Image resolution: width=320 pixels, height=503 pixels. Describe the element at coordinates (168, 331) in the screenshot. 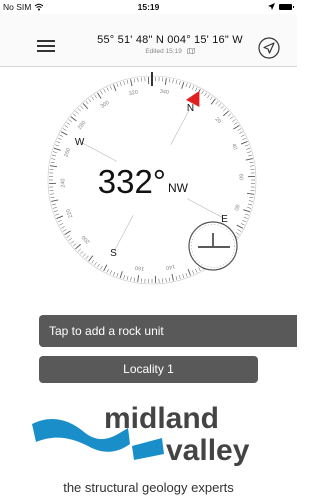

I see `add-rock-unit-button: Tap to add a rock unit` at that location.